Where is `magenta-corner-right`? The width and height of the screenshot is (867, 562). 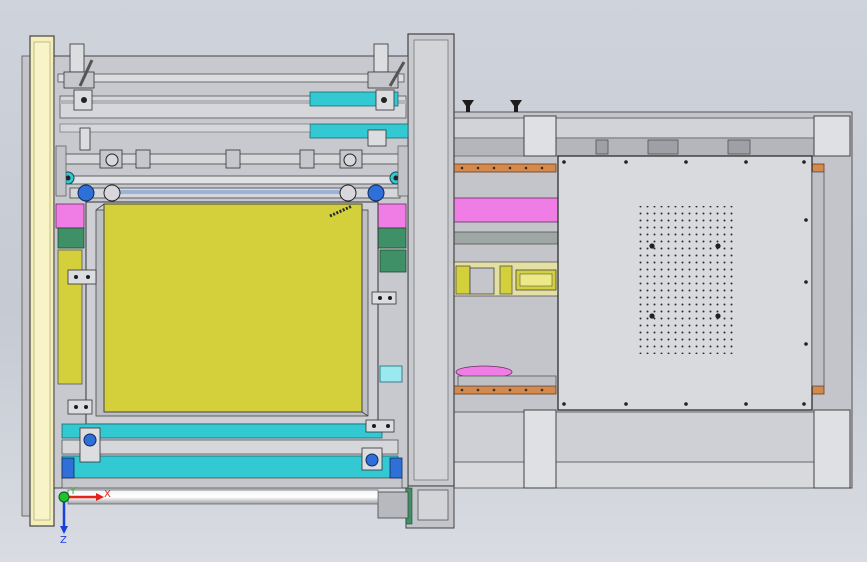
magenta-corner-right is located at coordinates (392, 216).